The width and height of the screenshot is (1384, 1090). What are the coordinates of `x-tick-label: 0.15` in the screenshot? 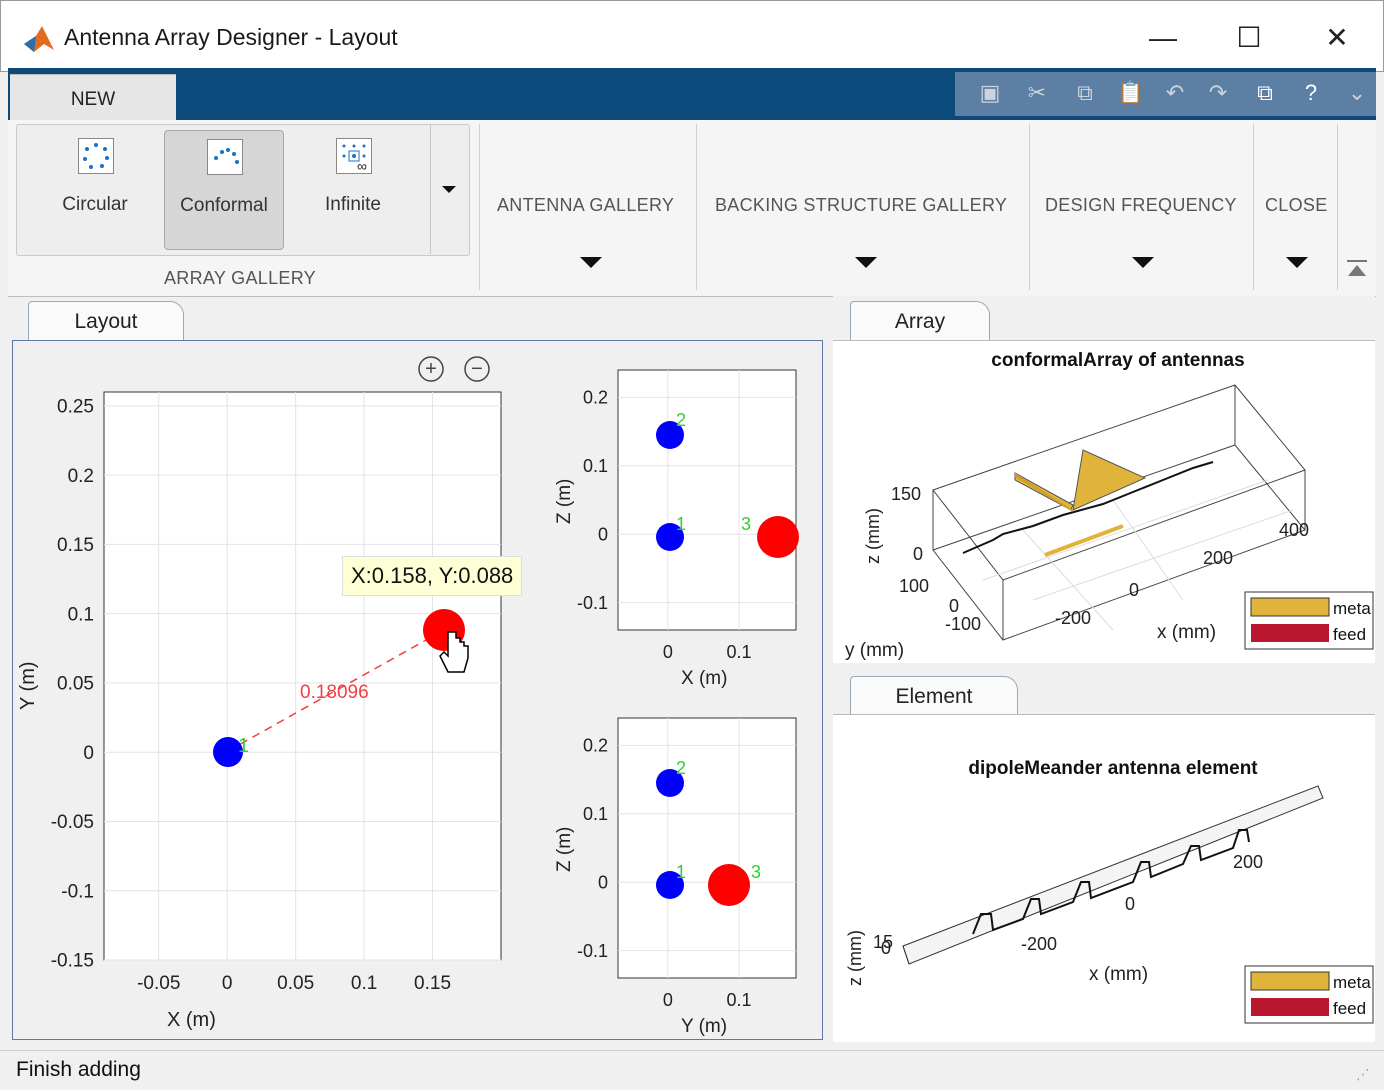 It's located at (432, 983).